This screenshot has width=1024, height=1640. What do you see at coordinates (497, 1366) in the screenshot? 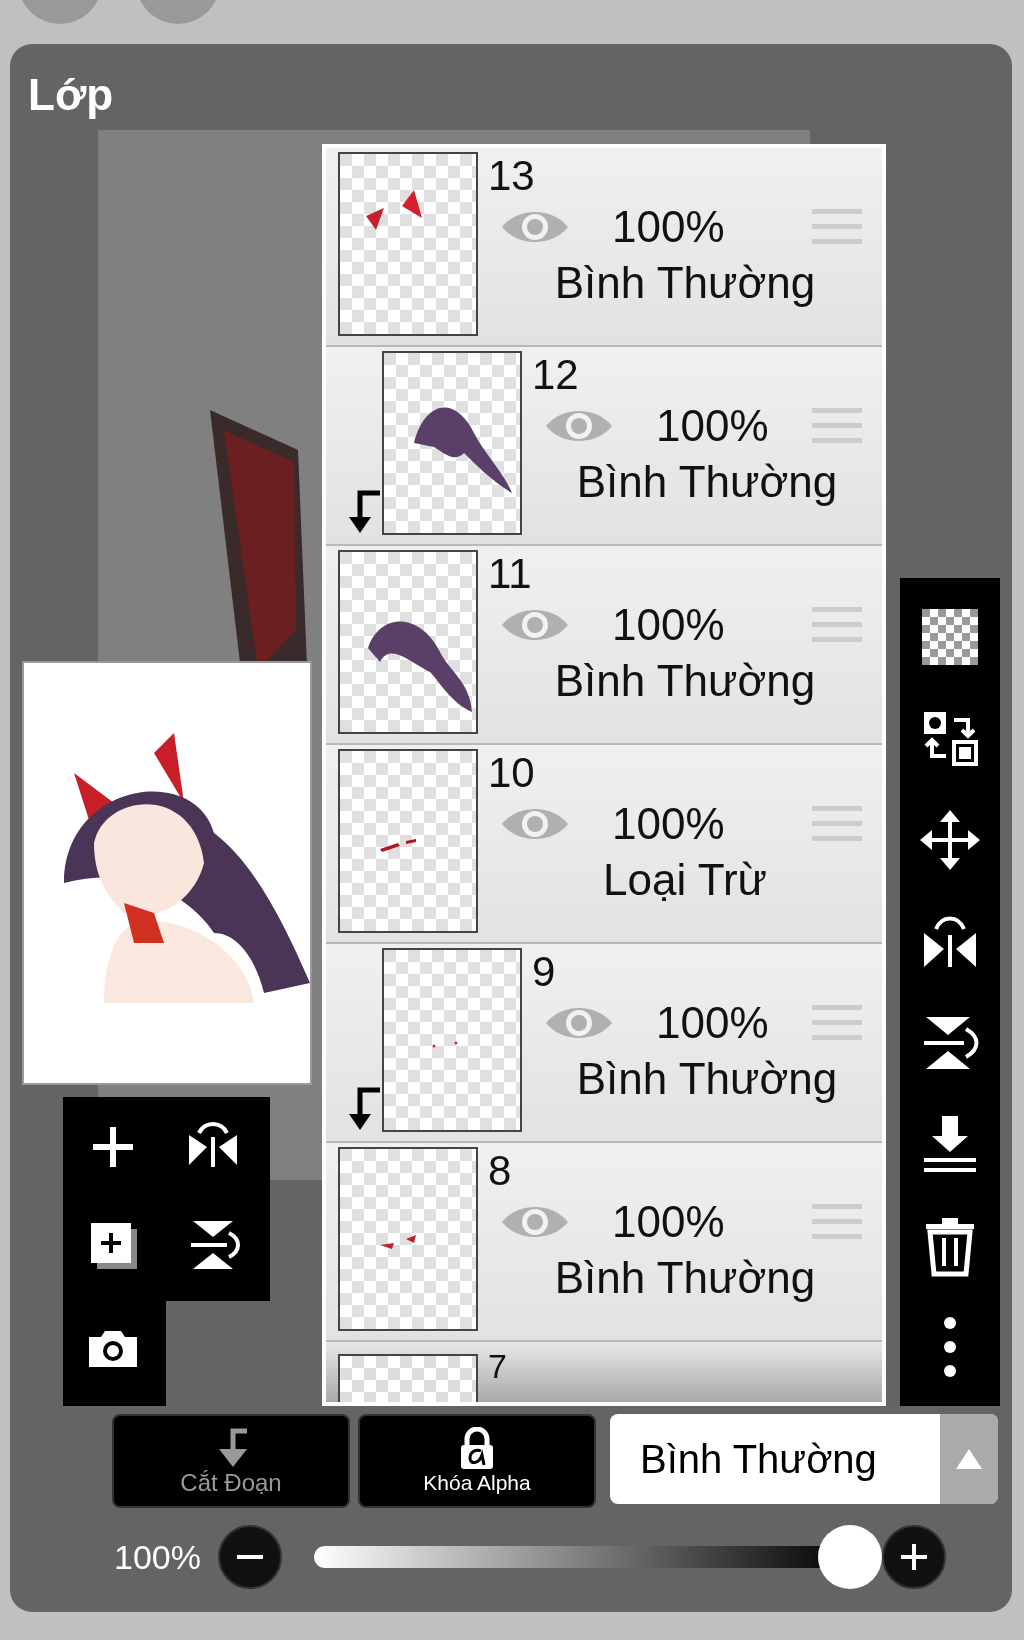
I see `layer-number: 7` at bounding box center [497, 1366].